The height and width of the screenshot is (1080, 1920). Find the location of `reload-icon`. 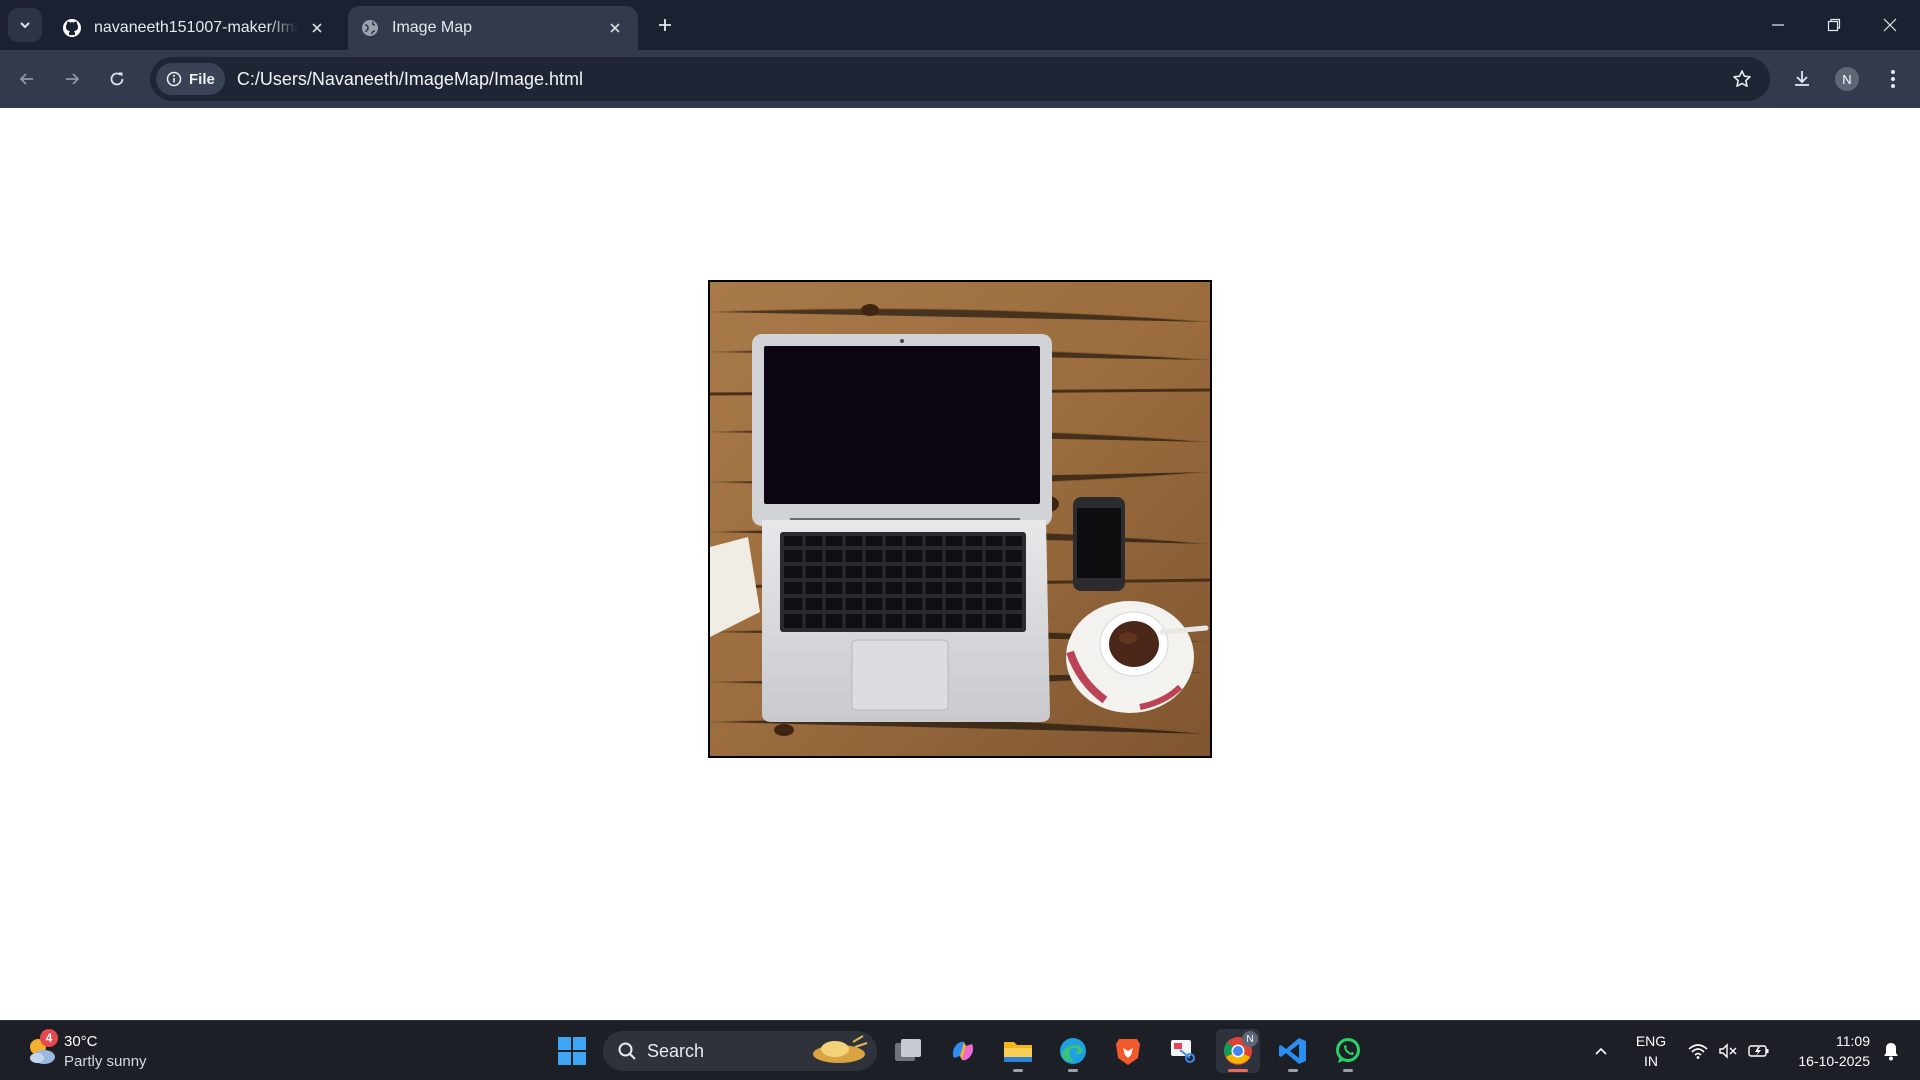

reload-icon is located at coordinates (117, 79).